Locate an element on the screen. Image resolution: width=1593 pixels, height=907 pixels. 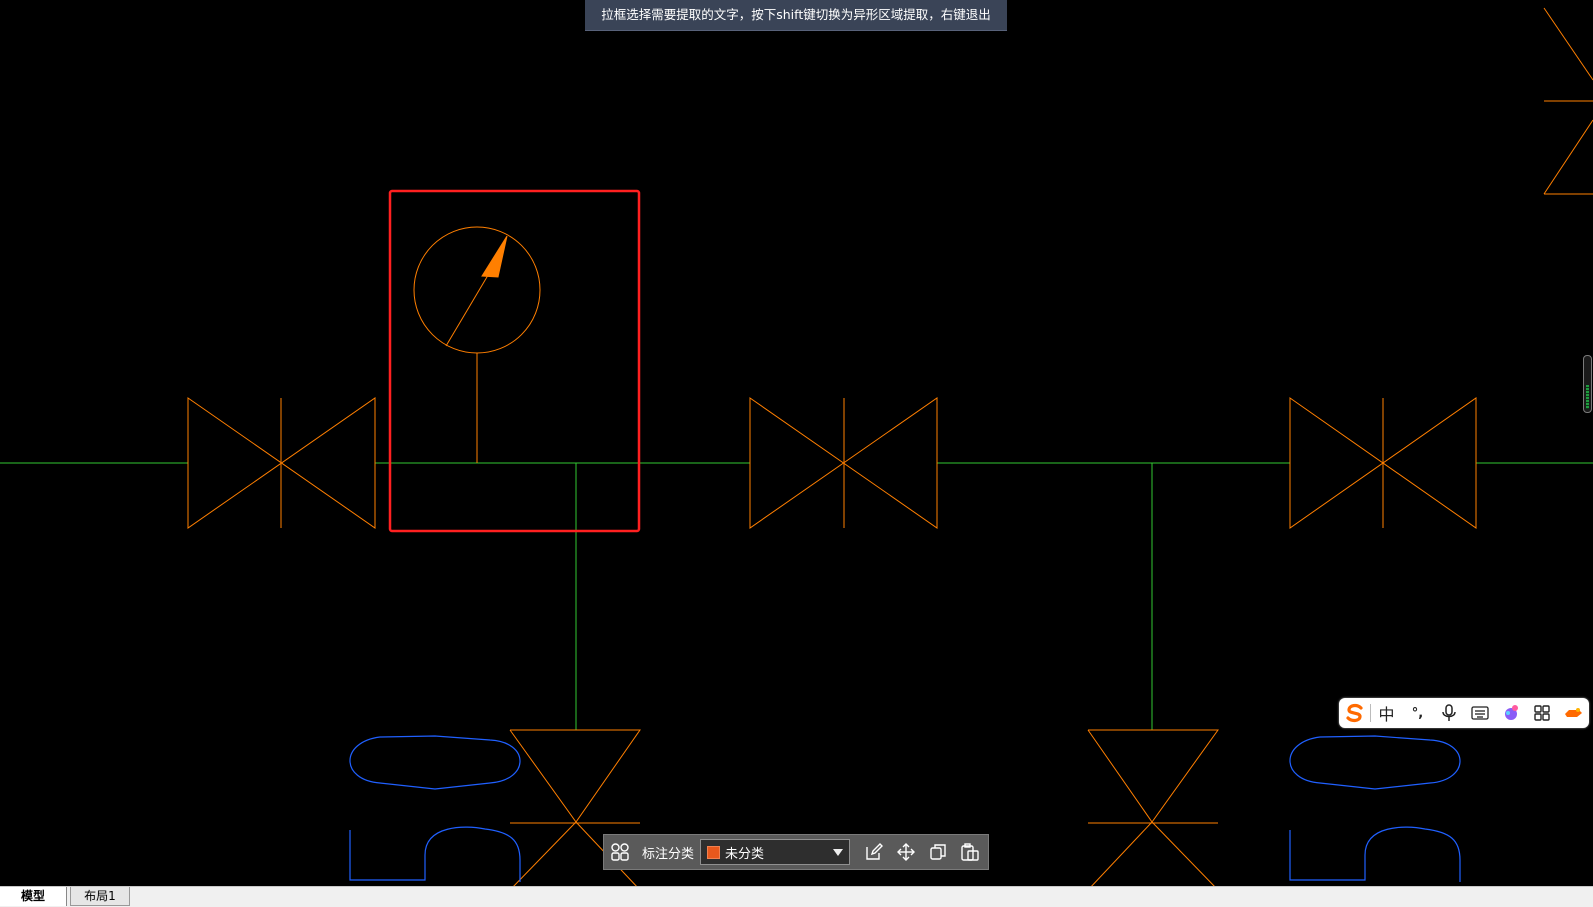
category-select: 未分类 is located at coordinates (775, 852).